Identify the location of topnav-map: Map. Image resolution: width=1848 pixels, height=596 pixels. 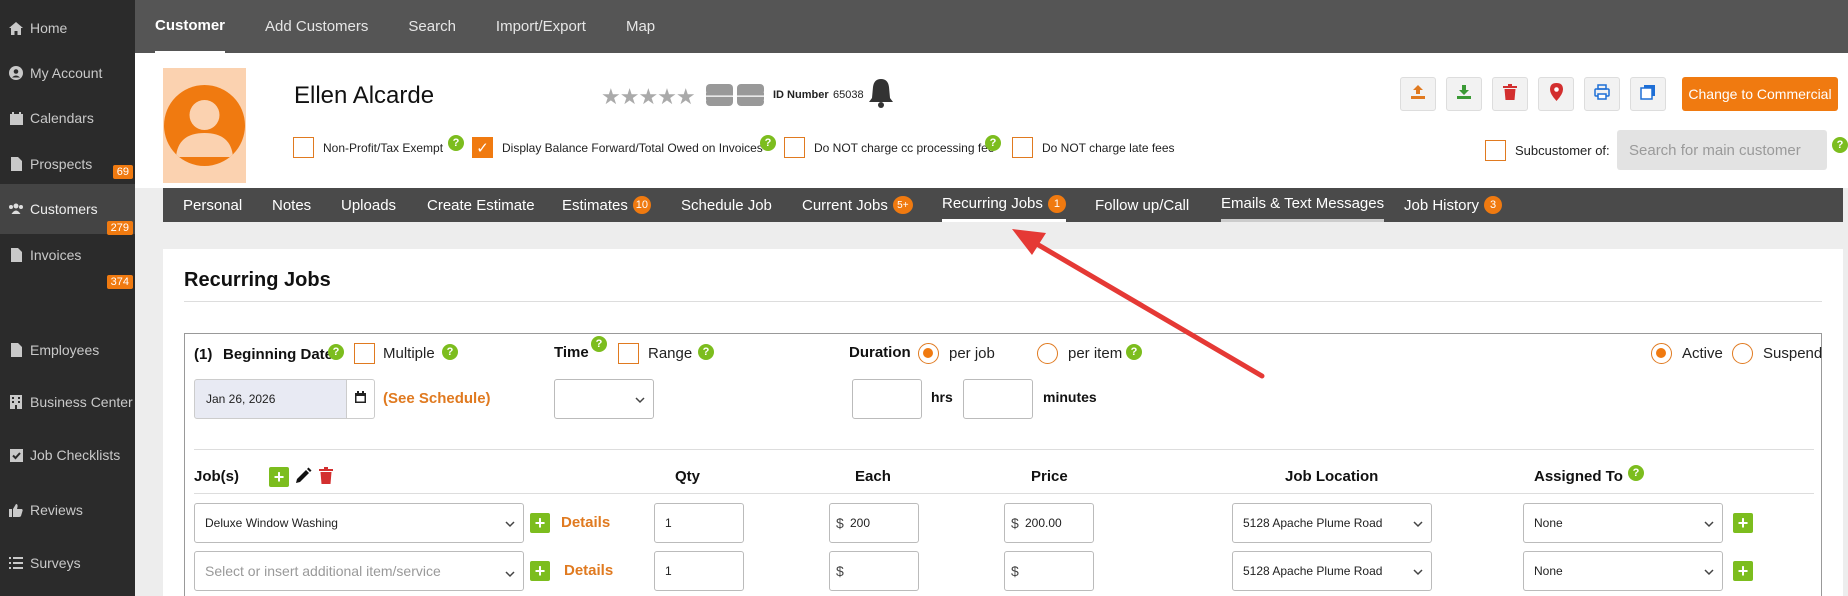
(640, 26).